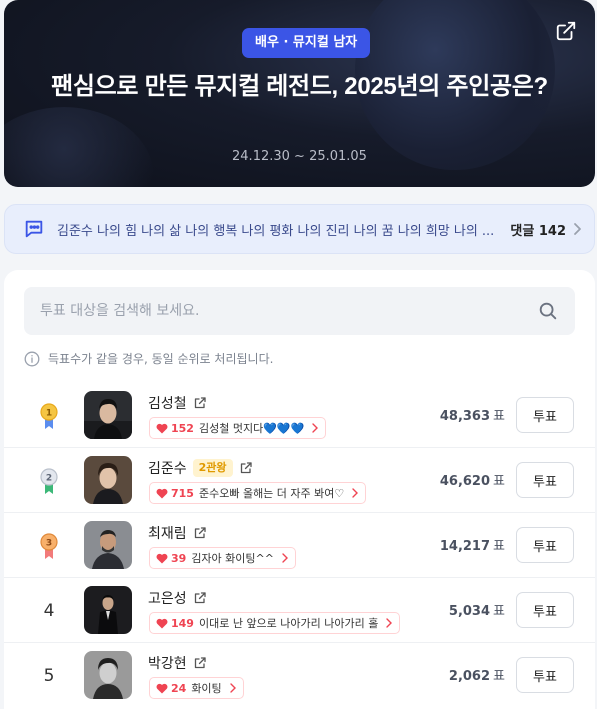  What do you see at coordinates (167, 468) in the screenshot?
I see `candidate-name: 김준수` at bounding box center [167, 468].